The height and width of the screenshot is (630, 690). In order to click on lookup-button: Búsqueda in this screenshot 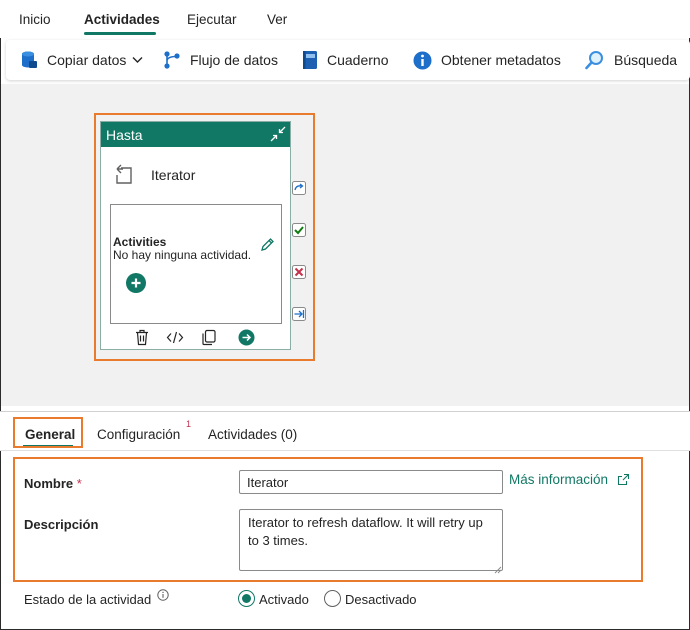, I will do `click(631, 60)`.